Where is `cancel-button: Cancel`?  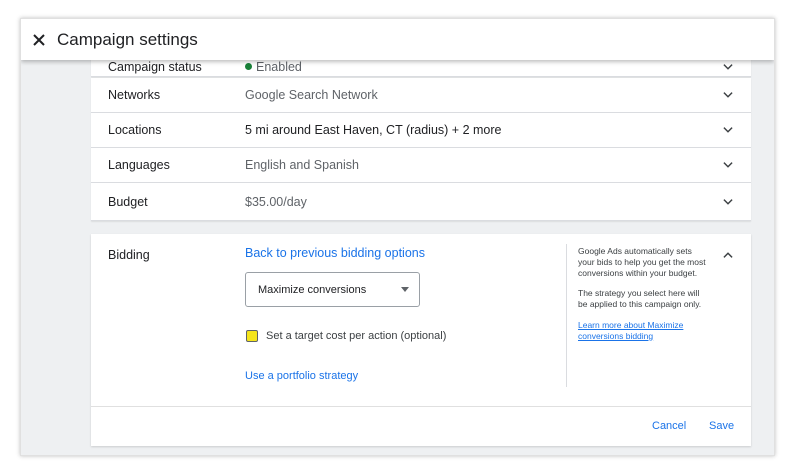
cancel-button: Cancel is located at coordinates (669, 426).